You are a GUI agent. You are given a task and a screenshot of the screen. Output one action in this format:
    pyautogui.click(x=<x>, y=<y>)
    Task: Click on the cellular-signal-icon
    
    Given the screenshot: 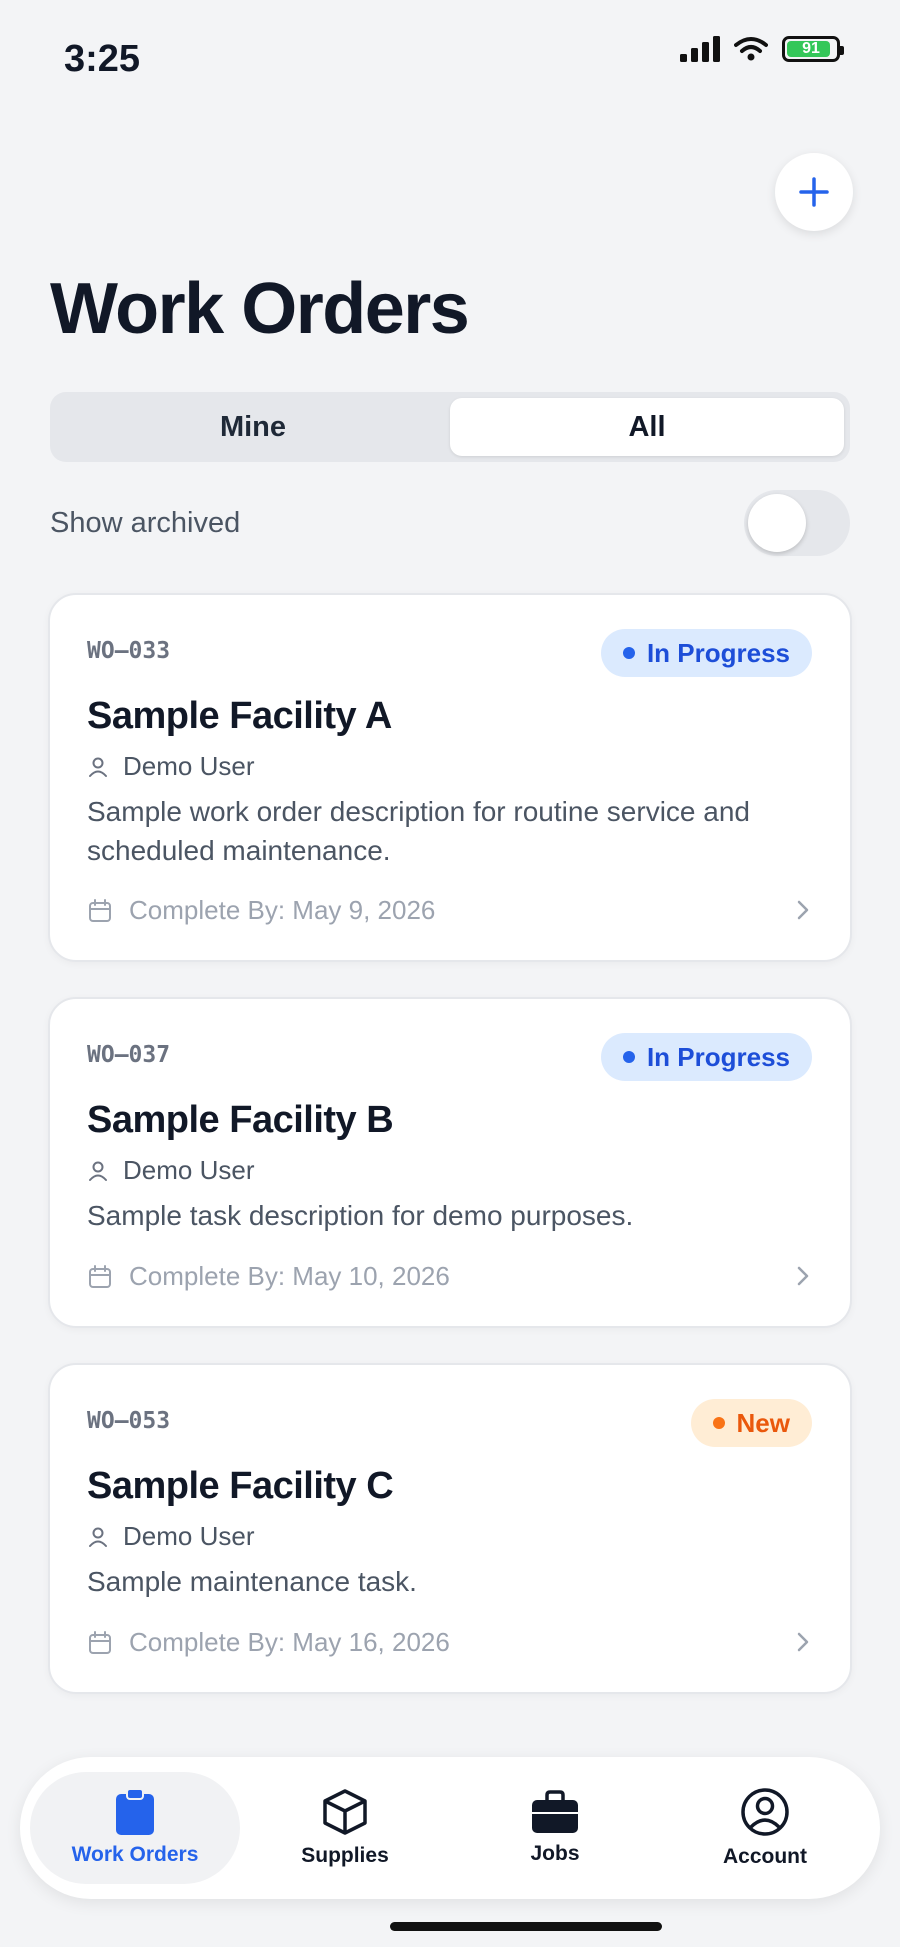 What is the action you would take?
    pyautogui.click(x=700, y=49)
    